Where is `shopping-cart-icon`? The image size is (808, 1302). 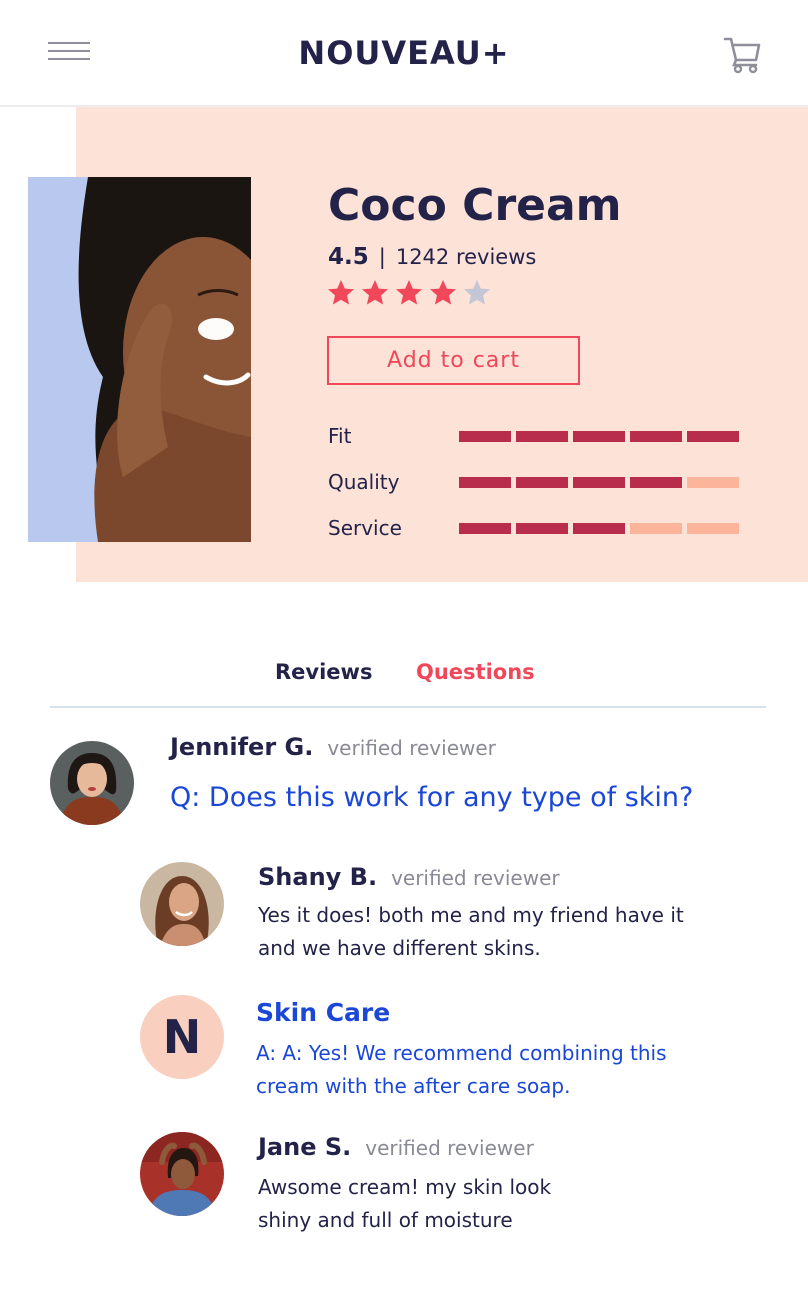
shopping-cart-icon is located at coordinates (742, 54).